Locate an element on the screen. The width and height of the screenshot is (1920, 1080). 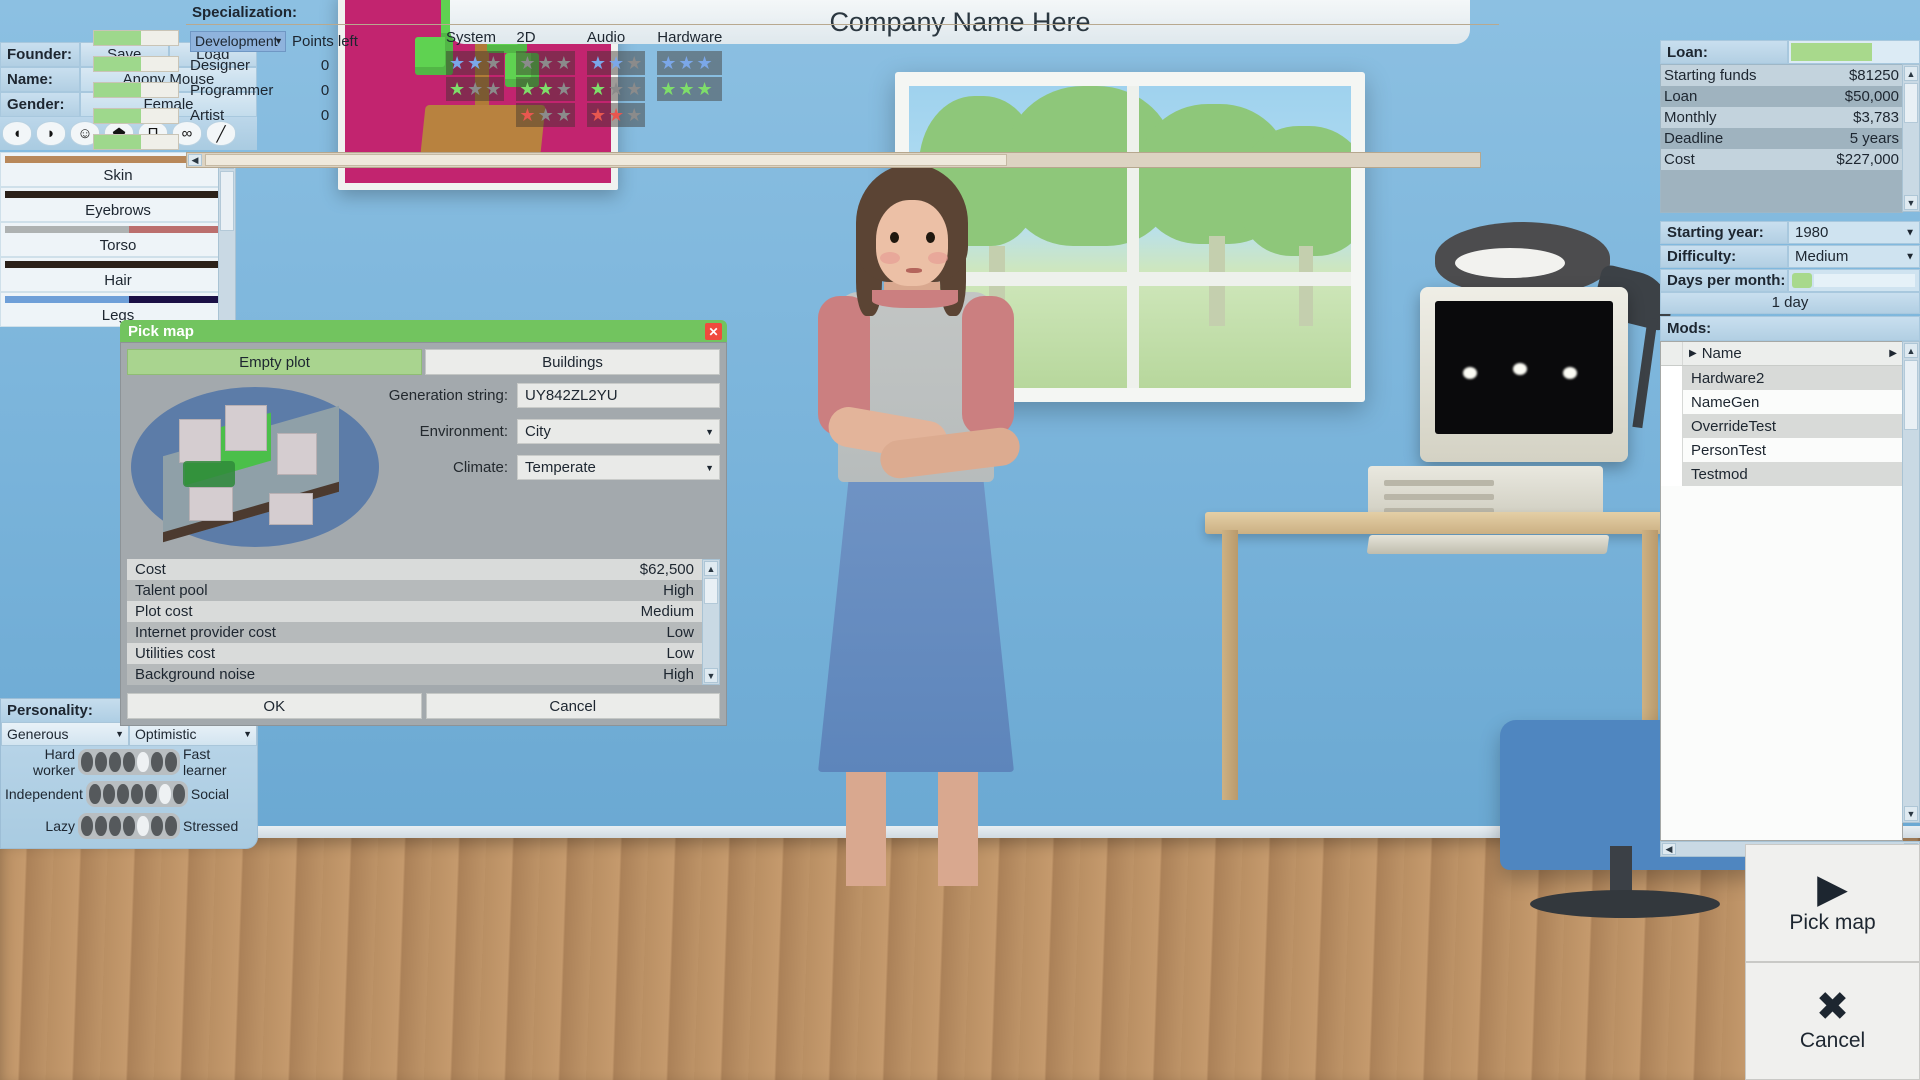
dialog-actions: OK Cancel is located at coordinates (423, 706).